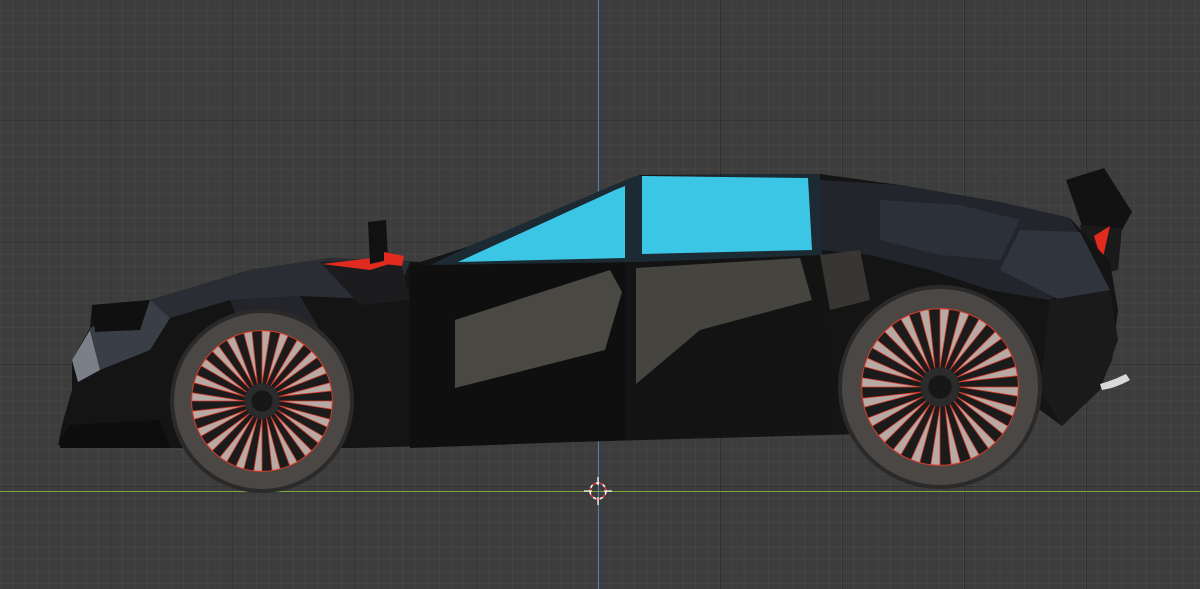  I want to click on front-window, so click(541, 224).